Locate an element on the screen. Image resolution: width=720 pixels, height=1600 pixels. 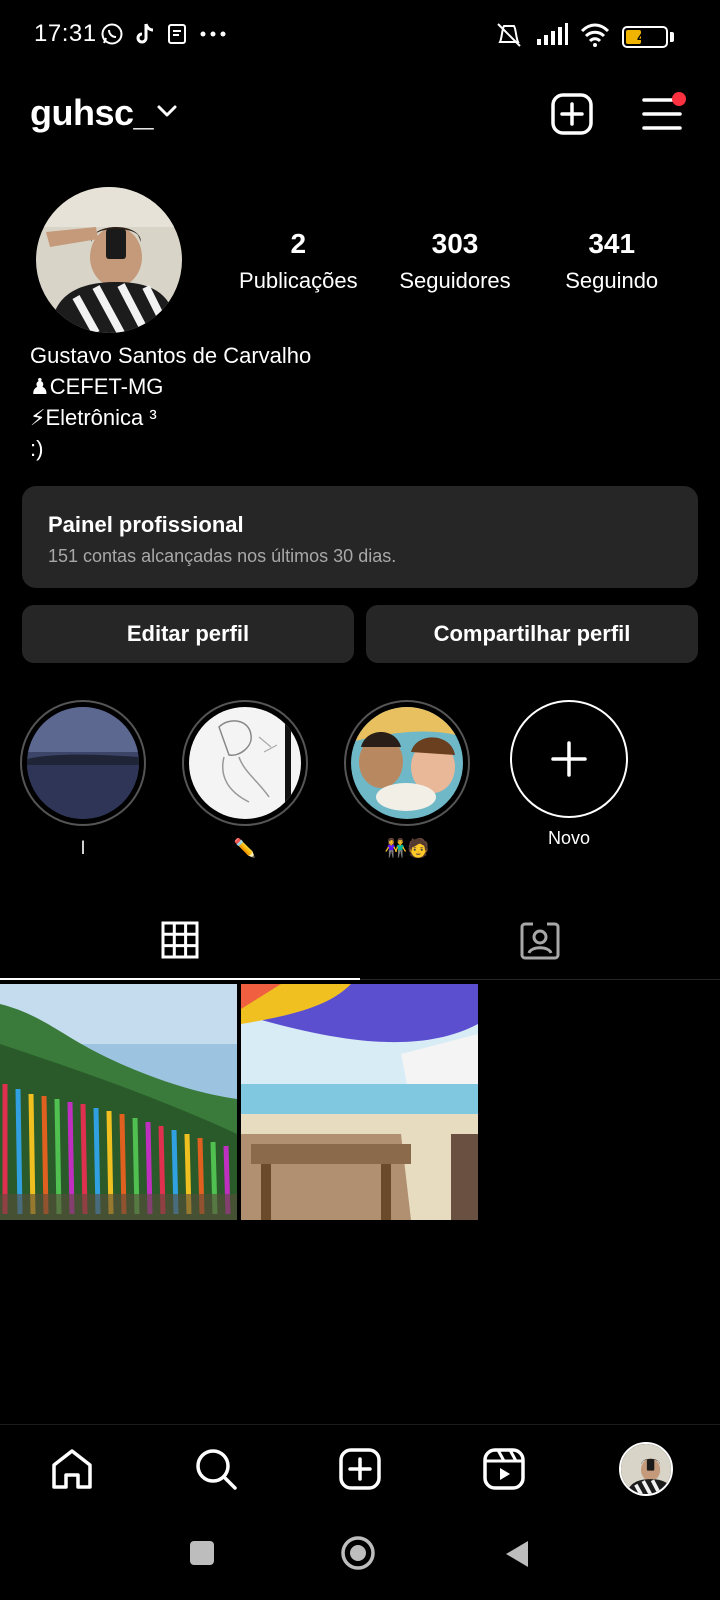
tab-tagged is located at coordinates (540, 940).